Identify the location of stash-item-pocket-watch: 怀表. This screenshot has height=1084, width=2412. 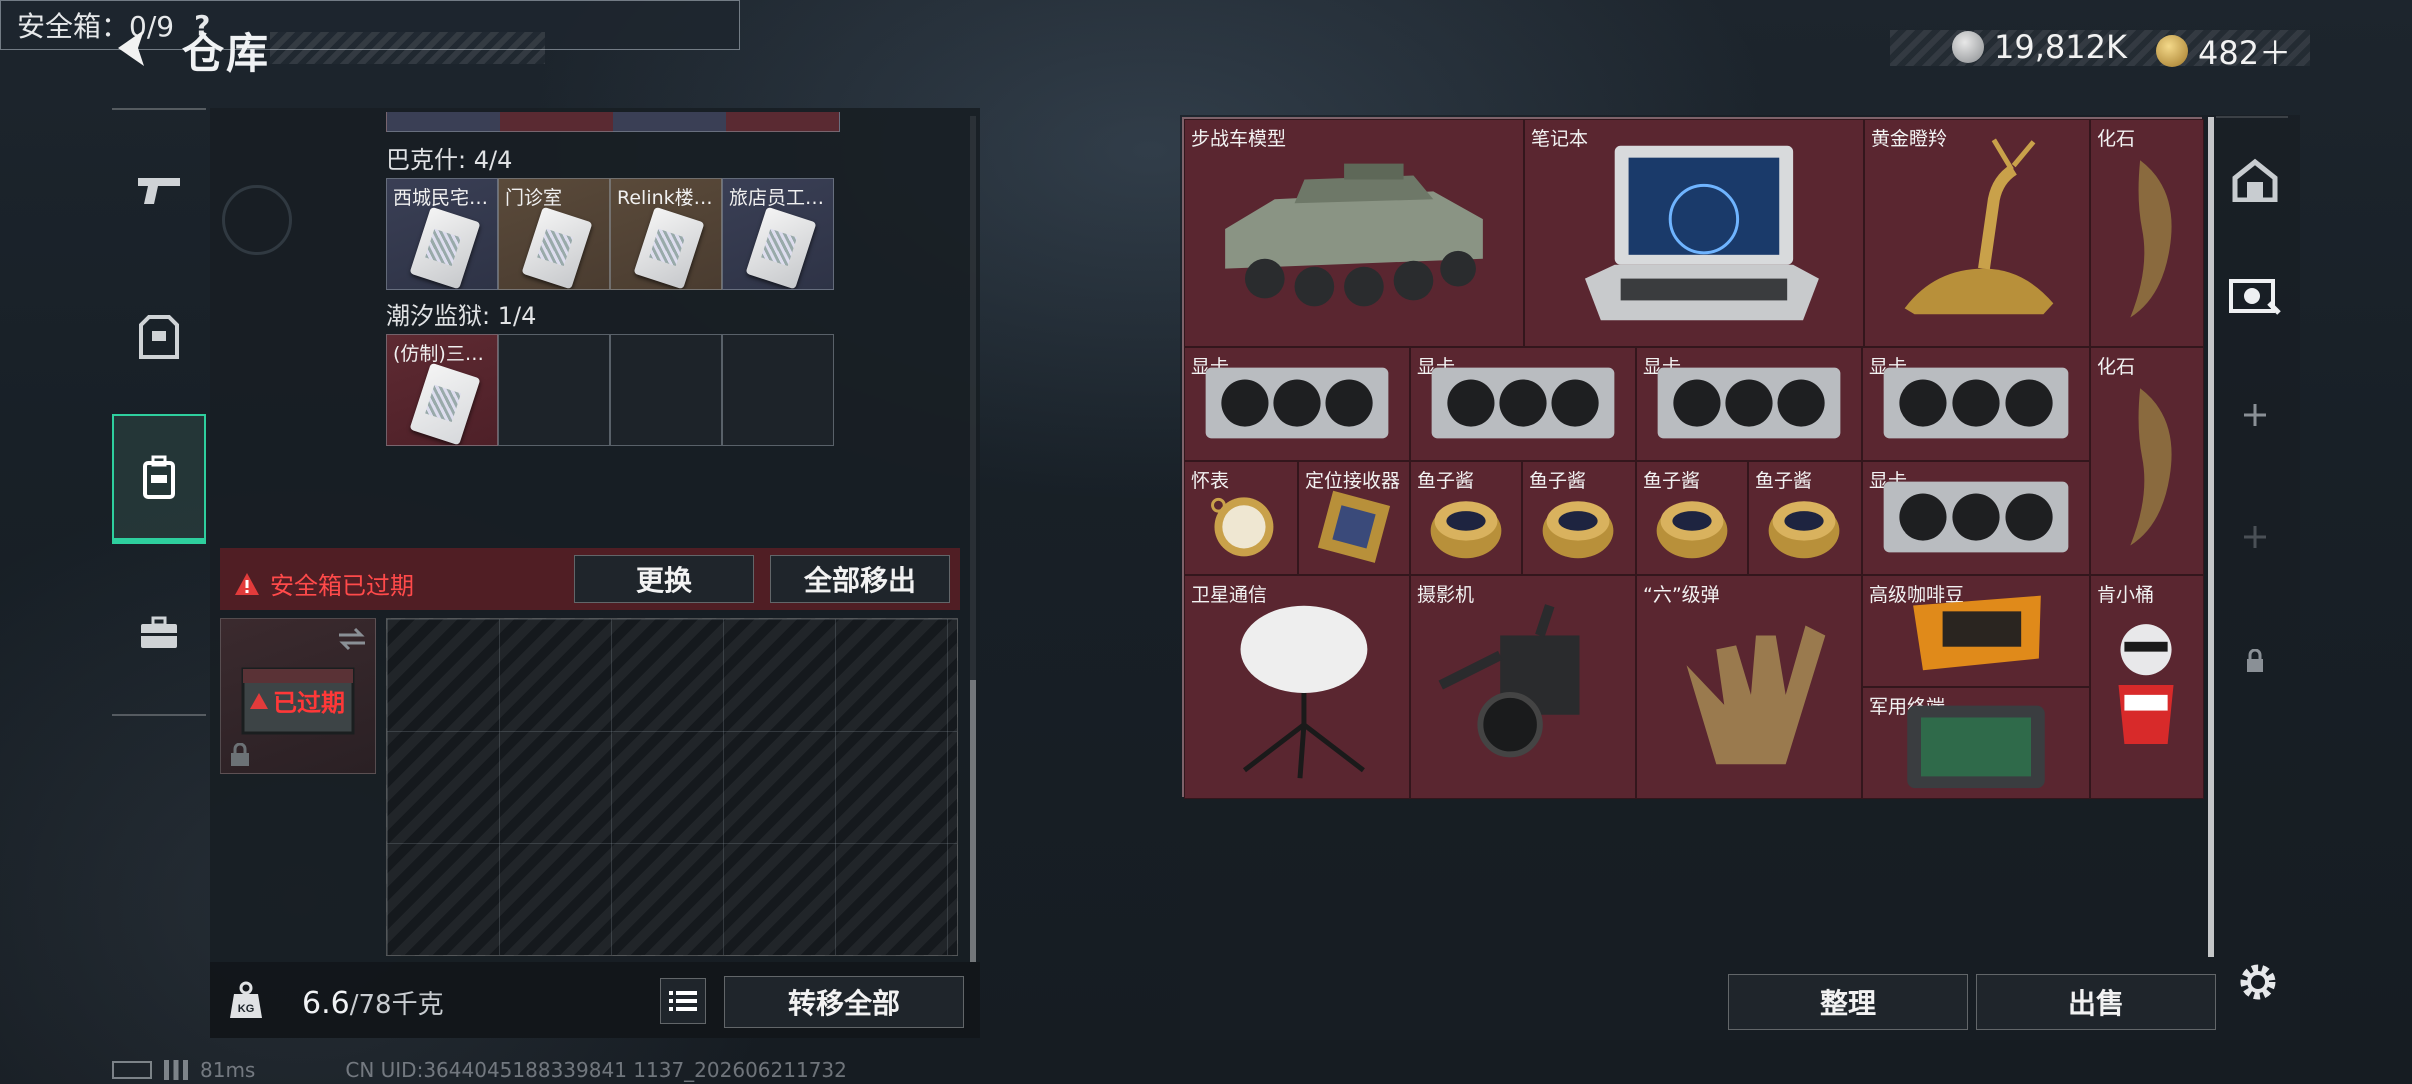
(1241, 518).